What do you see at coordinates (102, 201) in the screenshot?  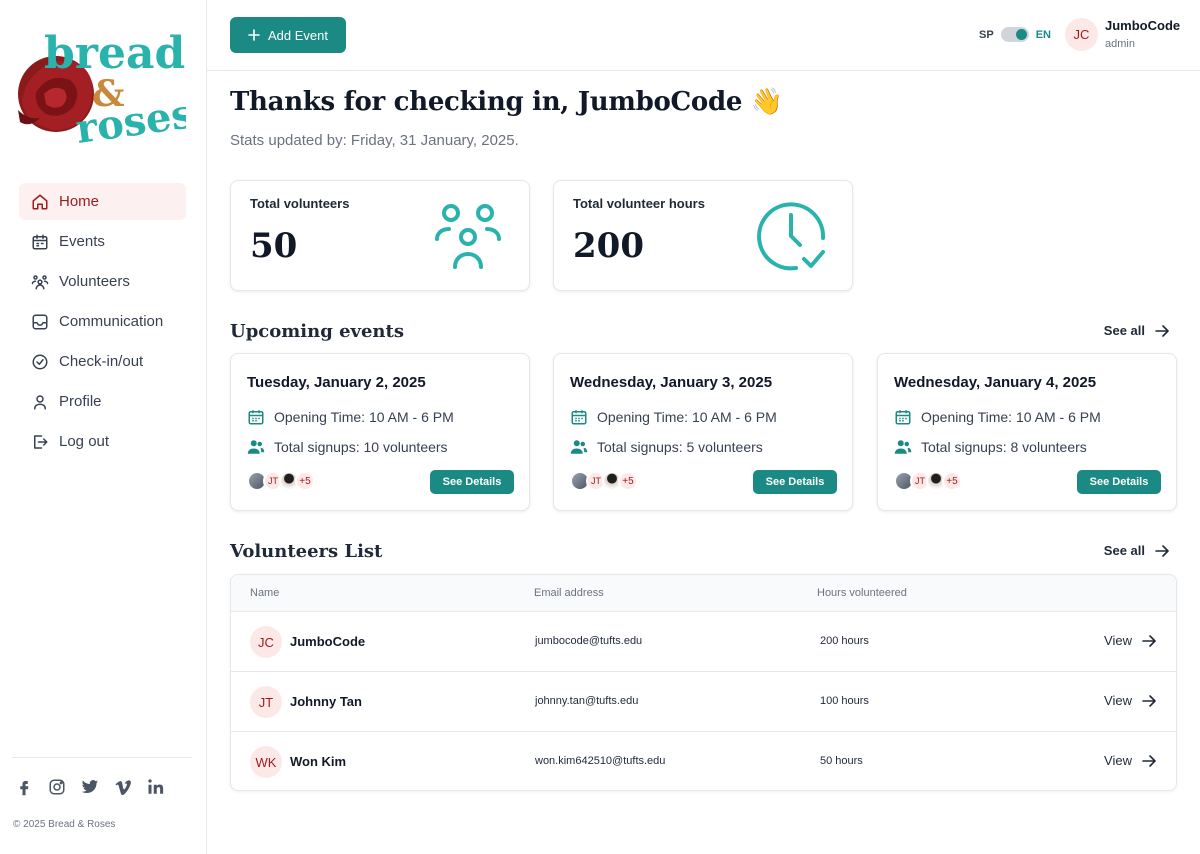 I see `sidebar-item-home: Home` at bounding box center [102, 201].